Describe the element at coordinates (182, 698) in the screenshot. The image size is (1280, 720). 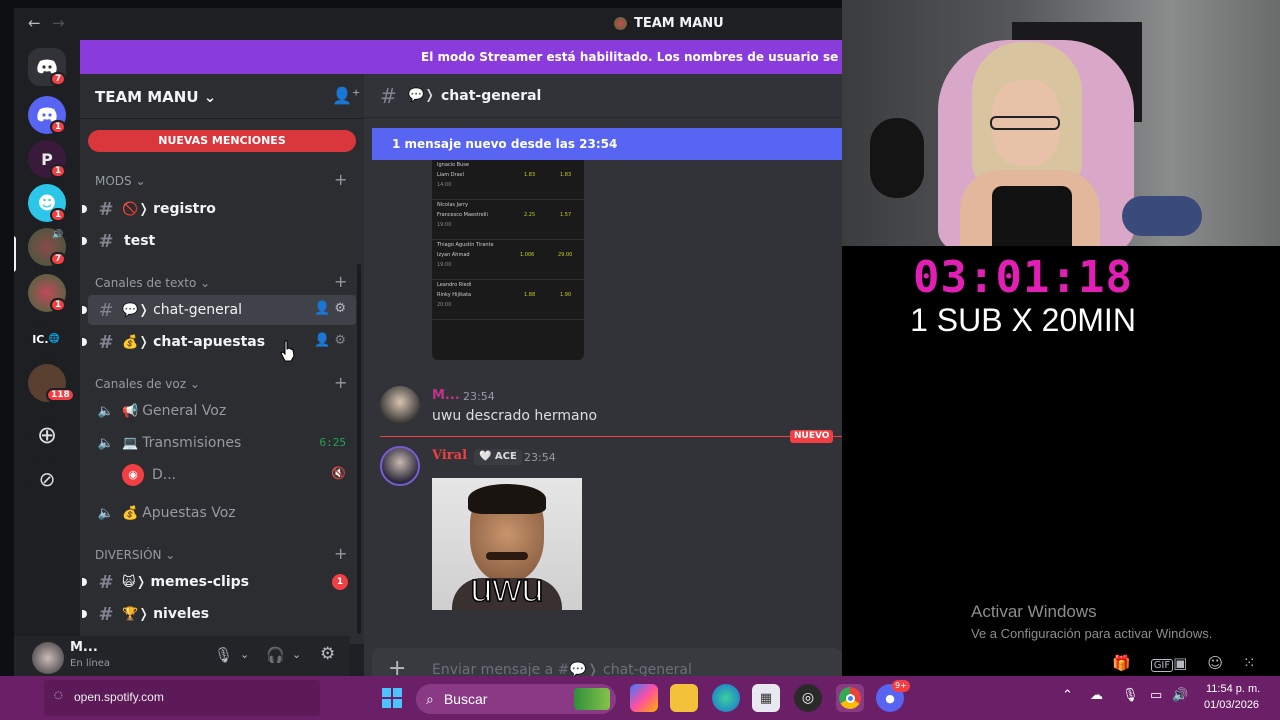
I see `spotify-thumbnail: ◌ open.spotify.com` at that location.